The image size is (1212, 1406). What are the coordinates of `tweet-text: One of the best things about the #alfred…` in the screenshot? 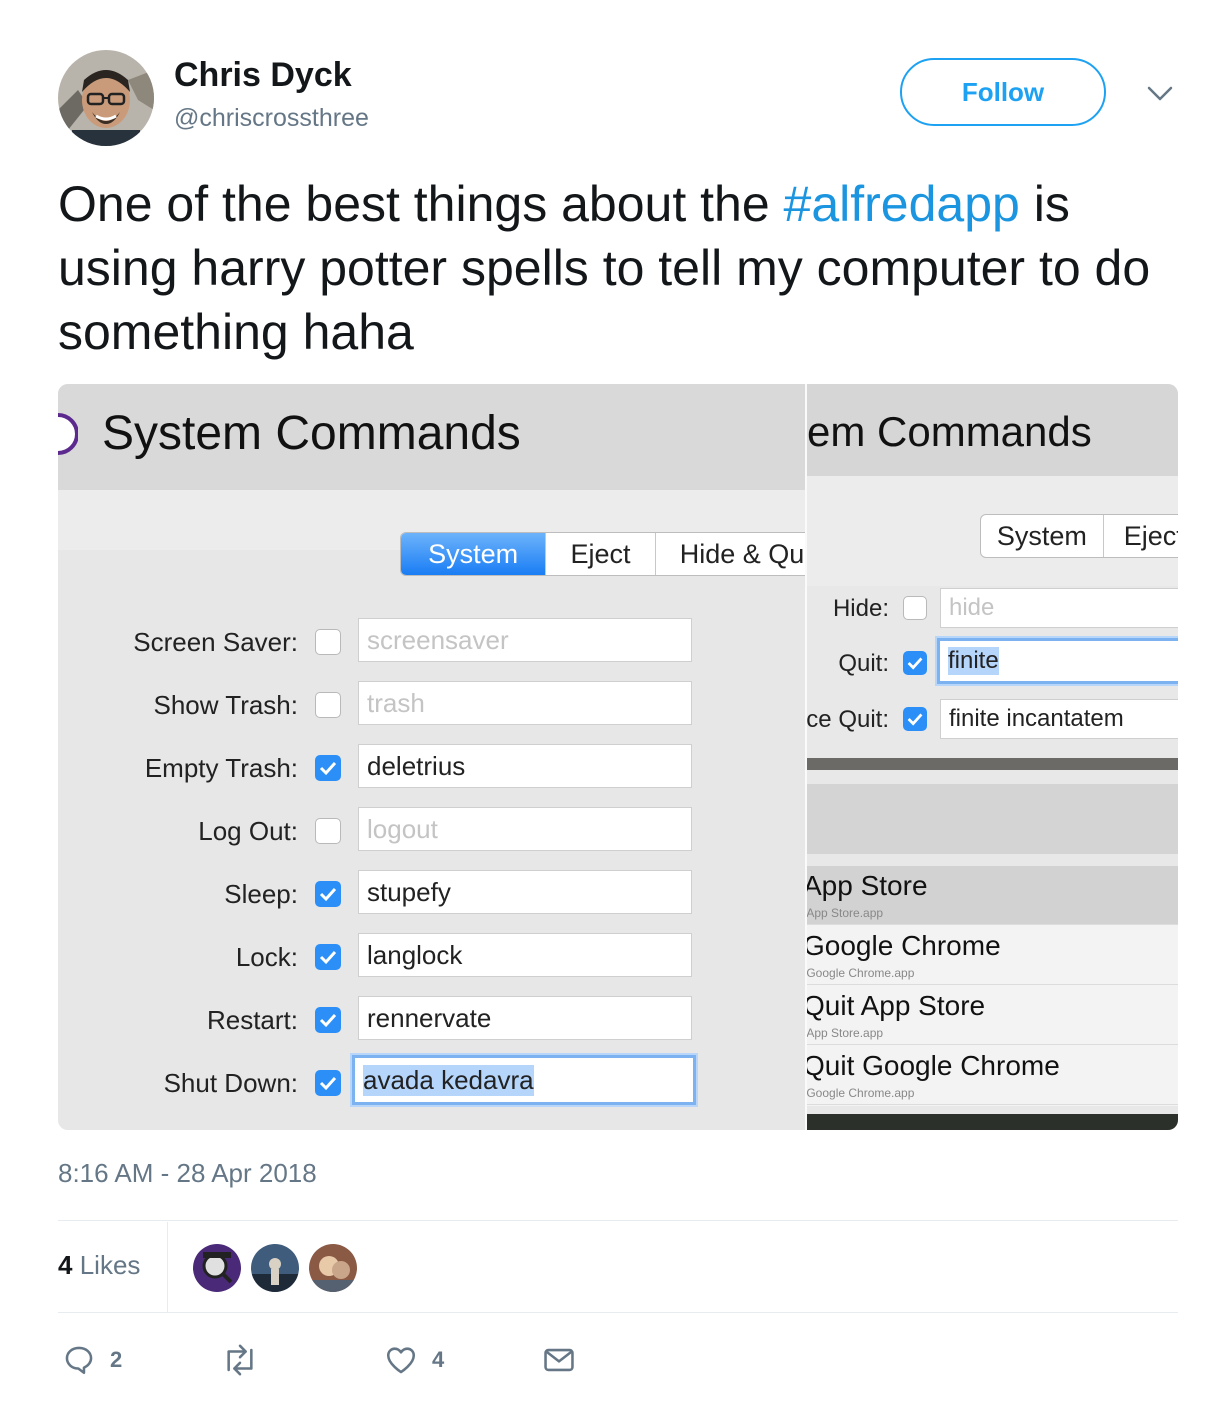 It's located at (613, 268).